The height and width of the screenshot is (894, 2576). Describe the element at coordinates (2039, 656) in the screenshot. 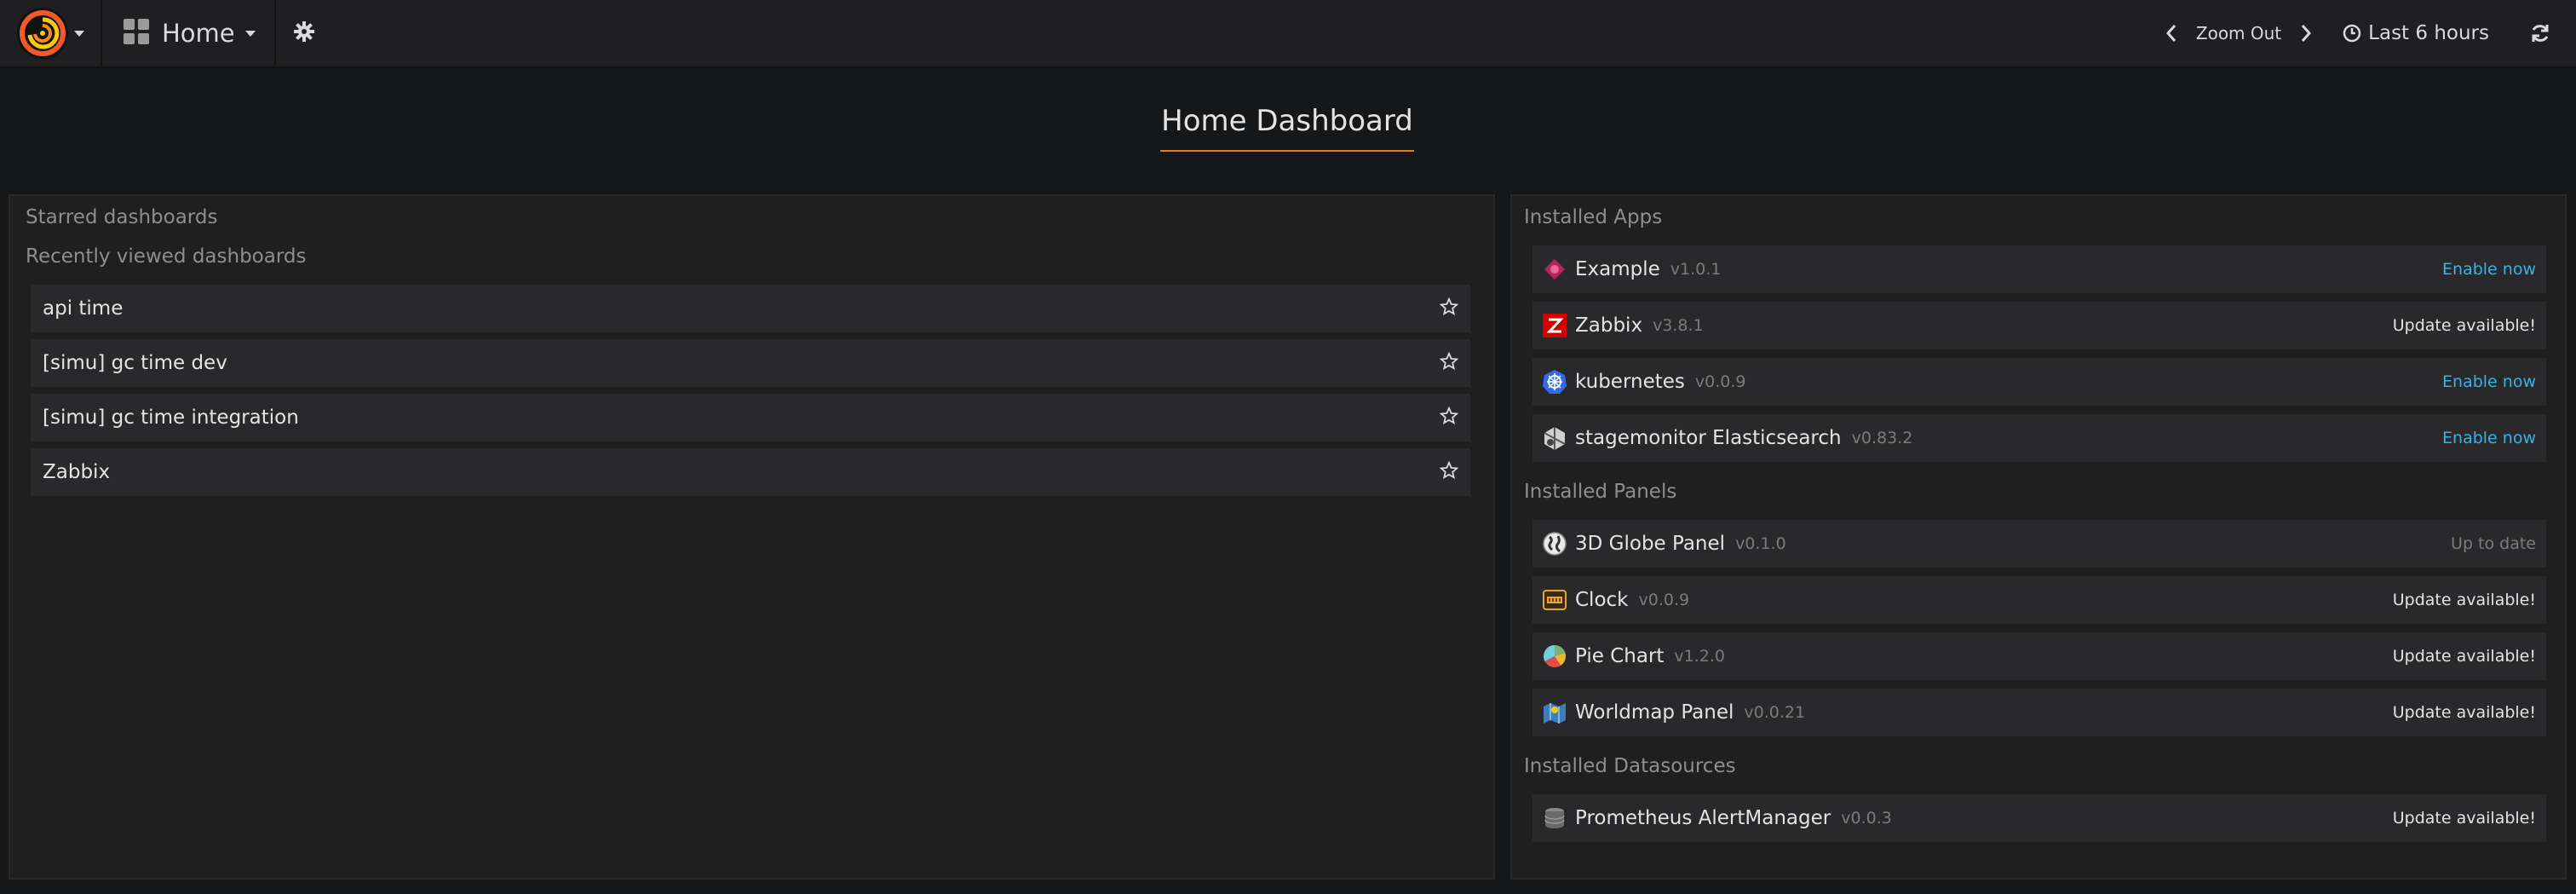

I see `plugin-row-pie-chart: Pie Chart v1.2.0 Update available!` at that location.